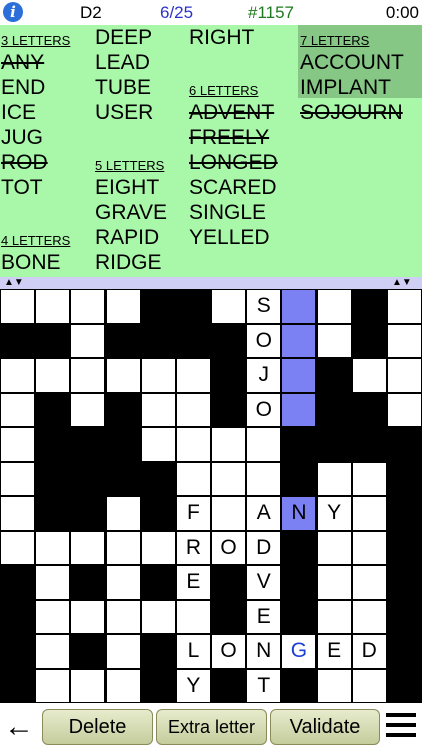 This screenshot has height=750, width=422. What do you see at coordinates (264, 306) in the screenshot?
I see `grid-cell: S` at bounding box center [264, 306].